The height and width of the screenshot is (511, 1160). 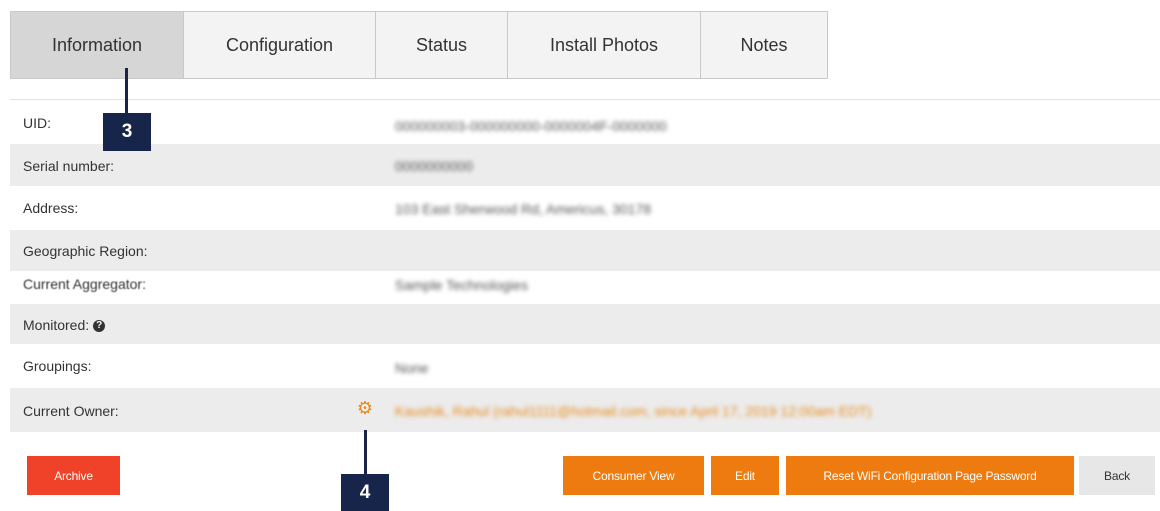 What do you see at coordinates (930, 475) in the screenshot?
I see `reset-wifi-password-button: Reset WiFi Configuration Page Password` at bounding box center [930, 475].